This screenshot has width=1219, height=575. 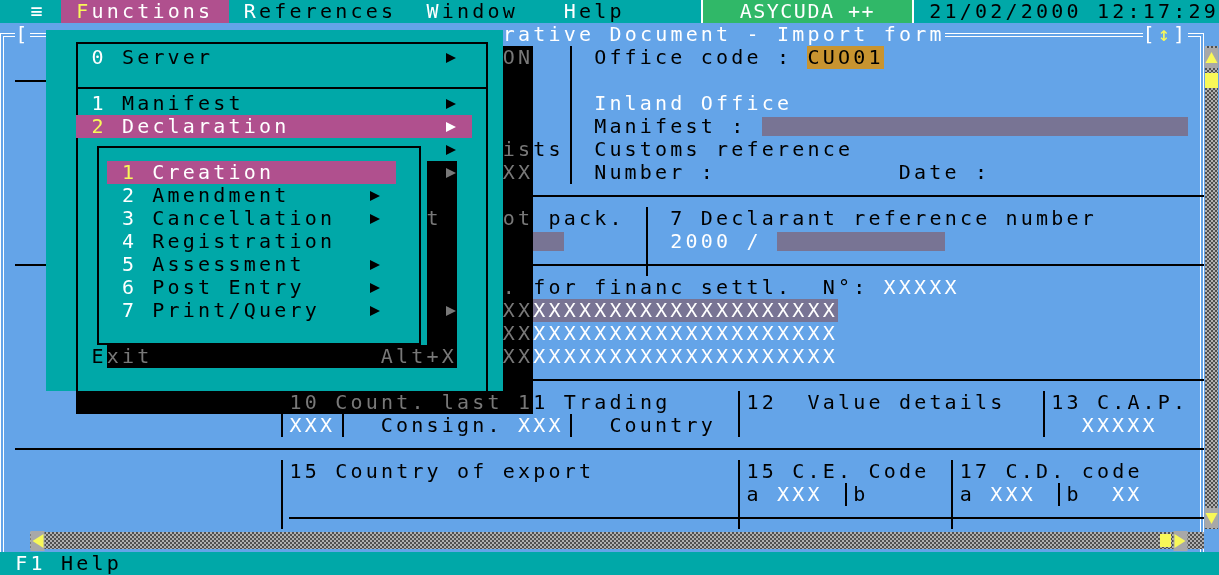 I want to click on menu-item: 0 Server, so click(x=274, y=57).